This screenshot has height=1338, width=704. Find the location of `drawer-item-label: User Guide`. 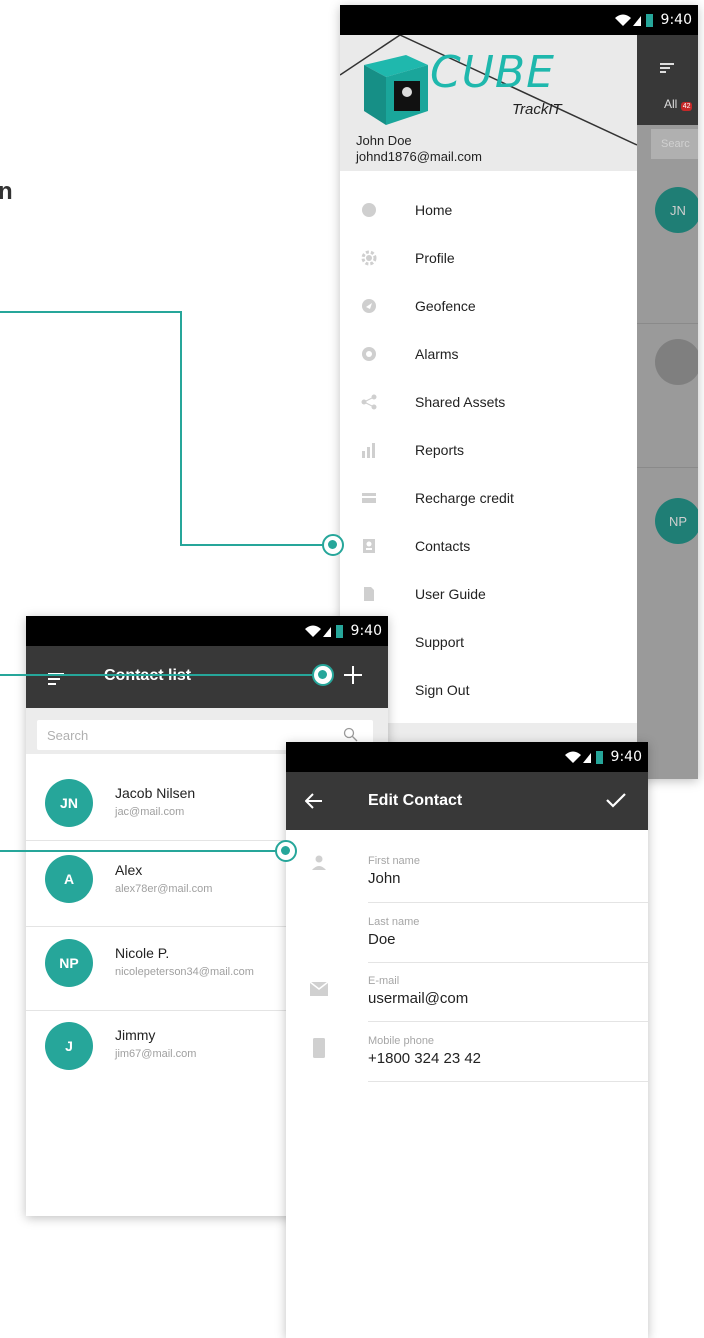

drawer-item-label: User Guide is located at coordinates (450, 594).